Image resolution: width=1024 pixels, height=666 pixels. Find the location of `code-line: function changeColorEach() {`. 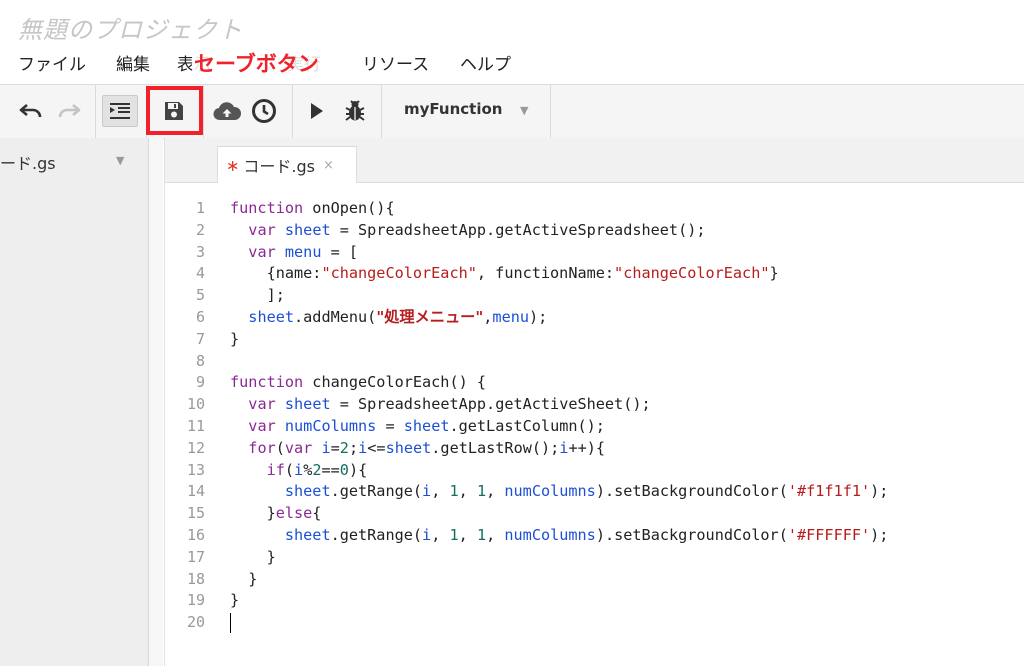

code-line: function changeColorEach() { is located at coordinates (358, 382).